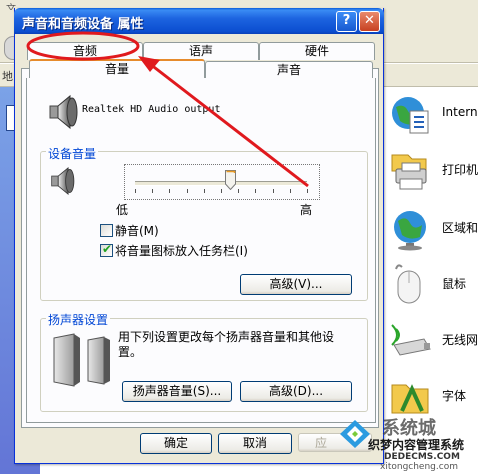  What do you see at coordinates (411, 340) in the screenshot?
I see `wireless-network-icon` at bounding box center [411, 340].